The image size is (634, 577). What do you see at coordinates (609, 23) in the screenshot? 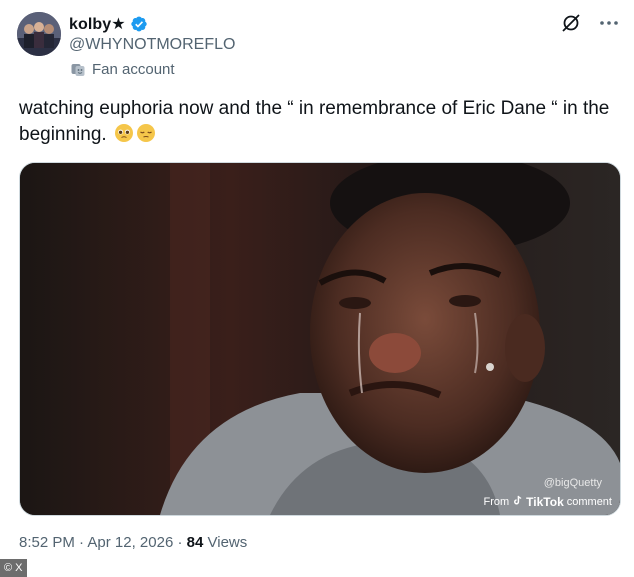
I see `more-options-icon` at bounding box center [609, 23].